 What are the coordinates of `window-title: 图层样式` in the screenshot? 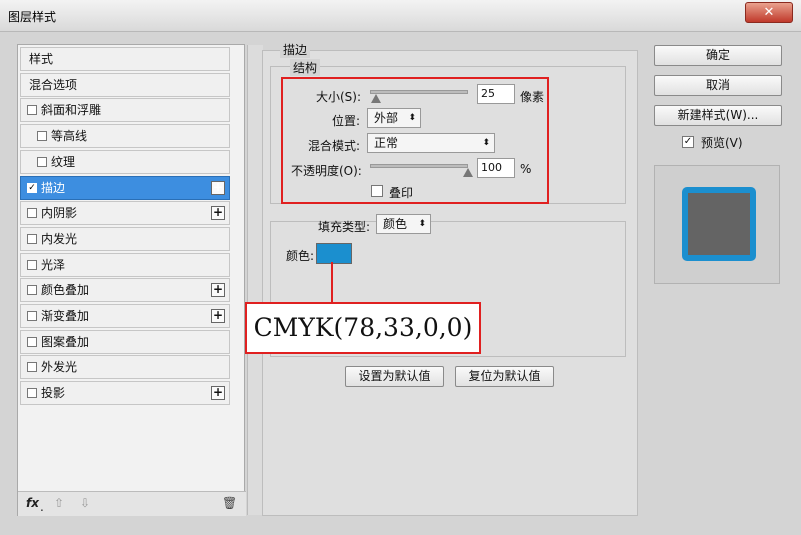 It's located at (32, 17).